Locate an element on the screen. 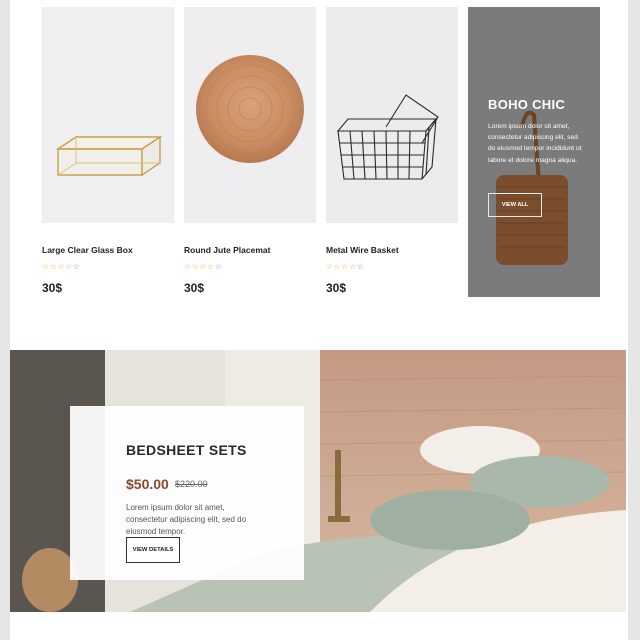 The width and height of the screenshot is (640, 640). product-card: Metal Wire Basket ☆☆☆☆☆ 30$ is located at coordinates (392, 151).